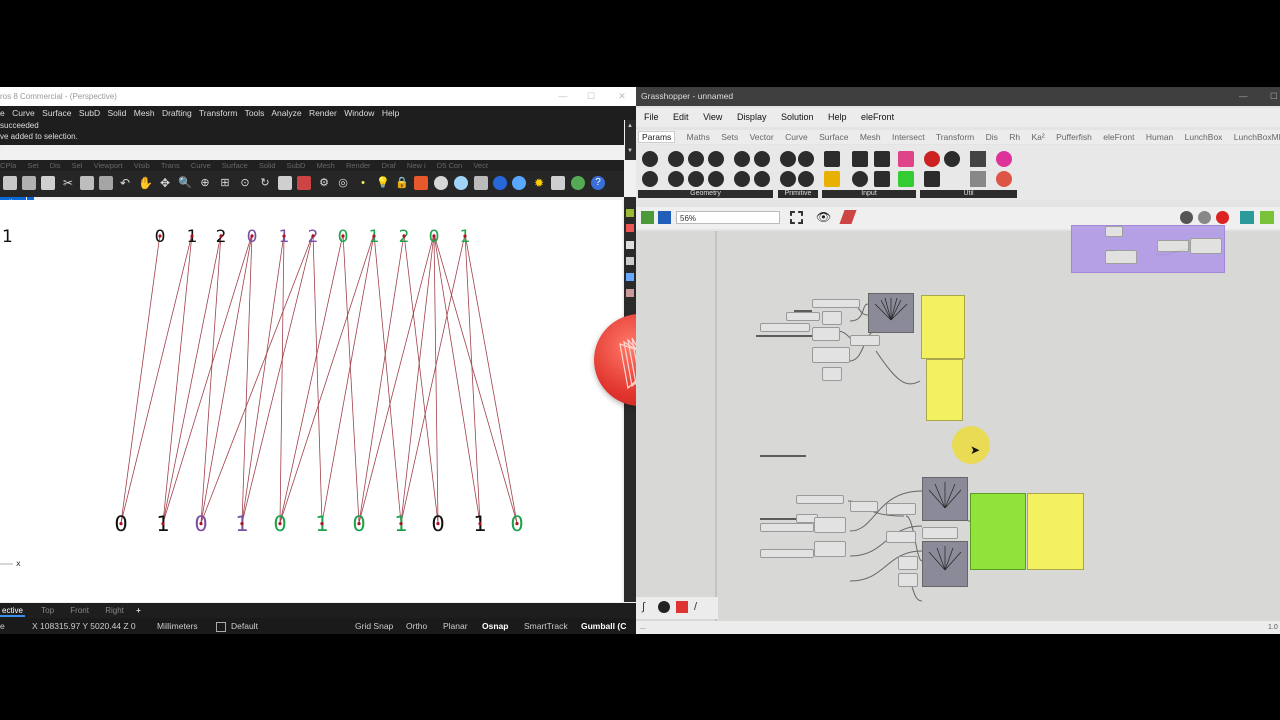  What do you see at coordinates (296, 165) in the screenshot?
I see `tab-subd: SubD` at bounding box center [296, 165].